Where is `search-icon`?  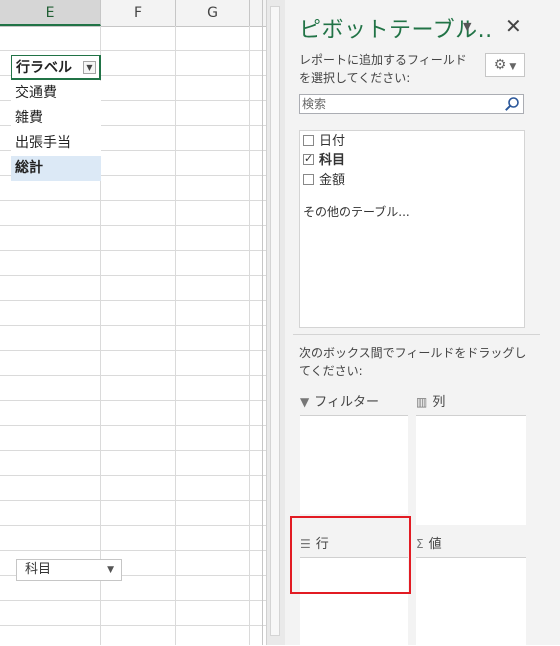 search-icon is located at coordinates (512, 104).